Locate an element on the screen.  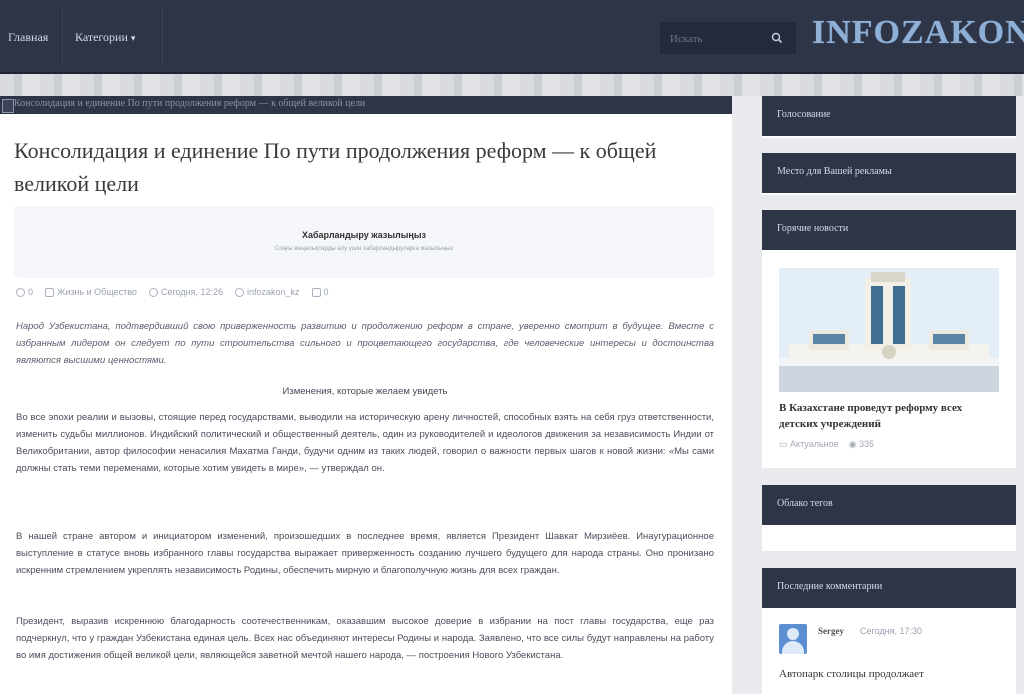
date-meta: Сегодня, 12:26 is located at coordinates (185, 292).